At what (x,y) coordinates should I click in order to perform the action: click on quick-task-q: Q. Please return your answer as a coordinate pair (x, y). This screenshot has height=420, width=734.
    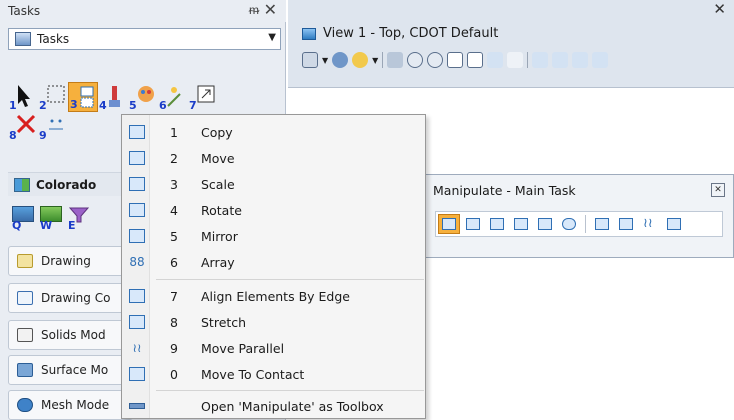
    Looking at the image, I should click on (24, 219).